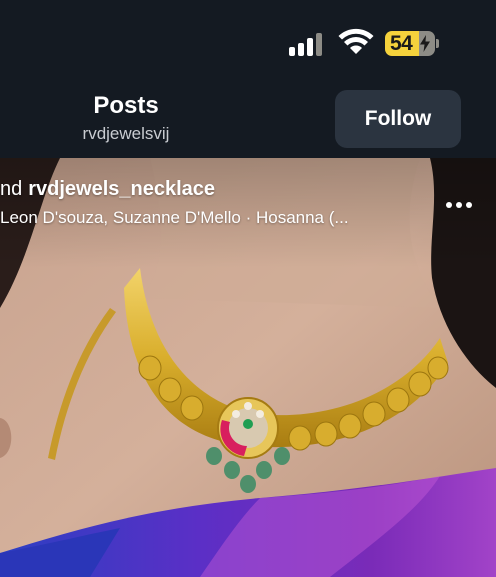 The height and width of the screenshot is (577, 496). Describe the element at coordinates (248, 40) in the screenshot. I see `status-bar: 54` at that location.